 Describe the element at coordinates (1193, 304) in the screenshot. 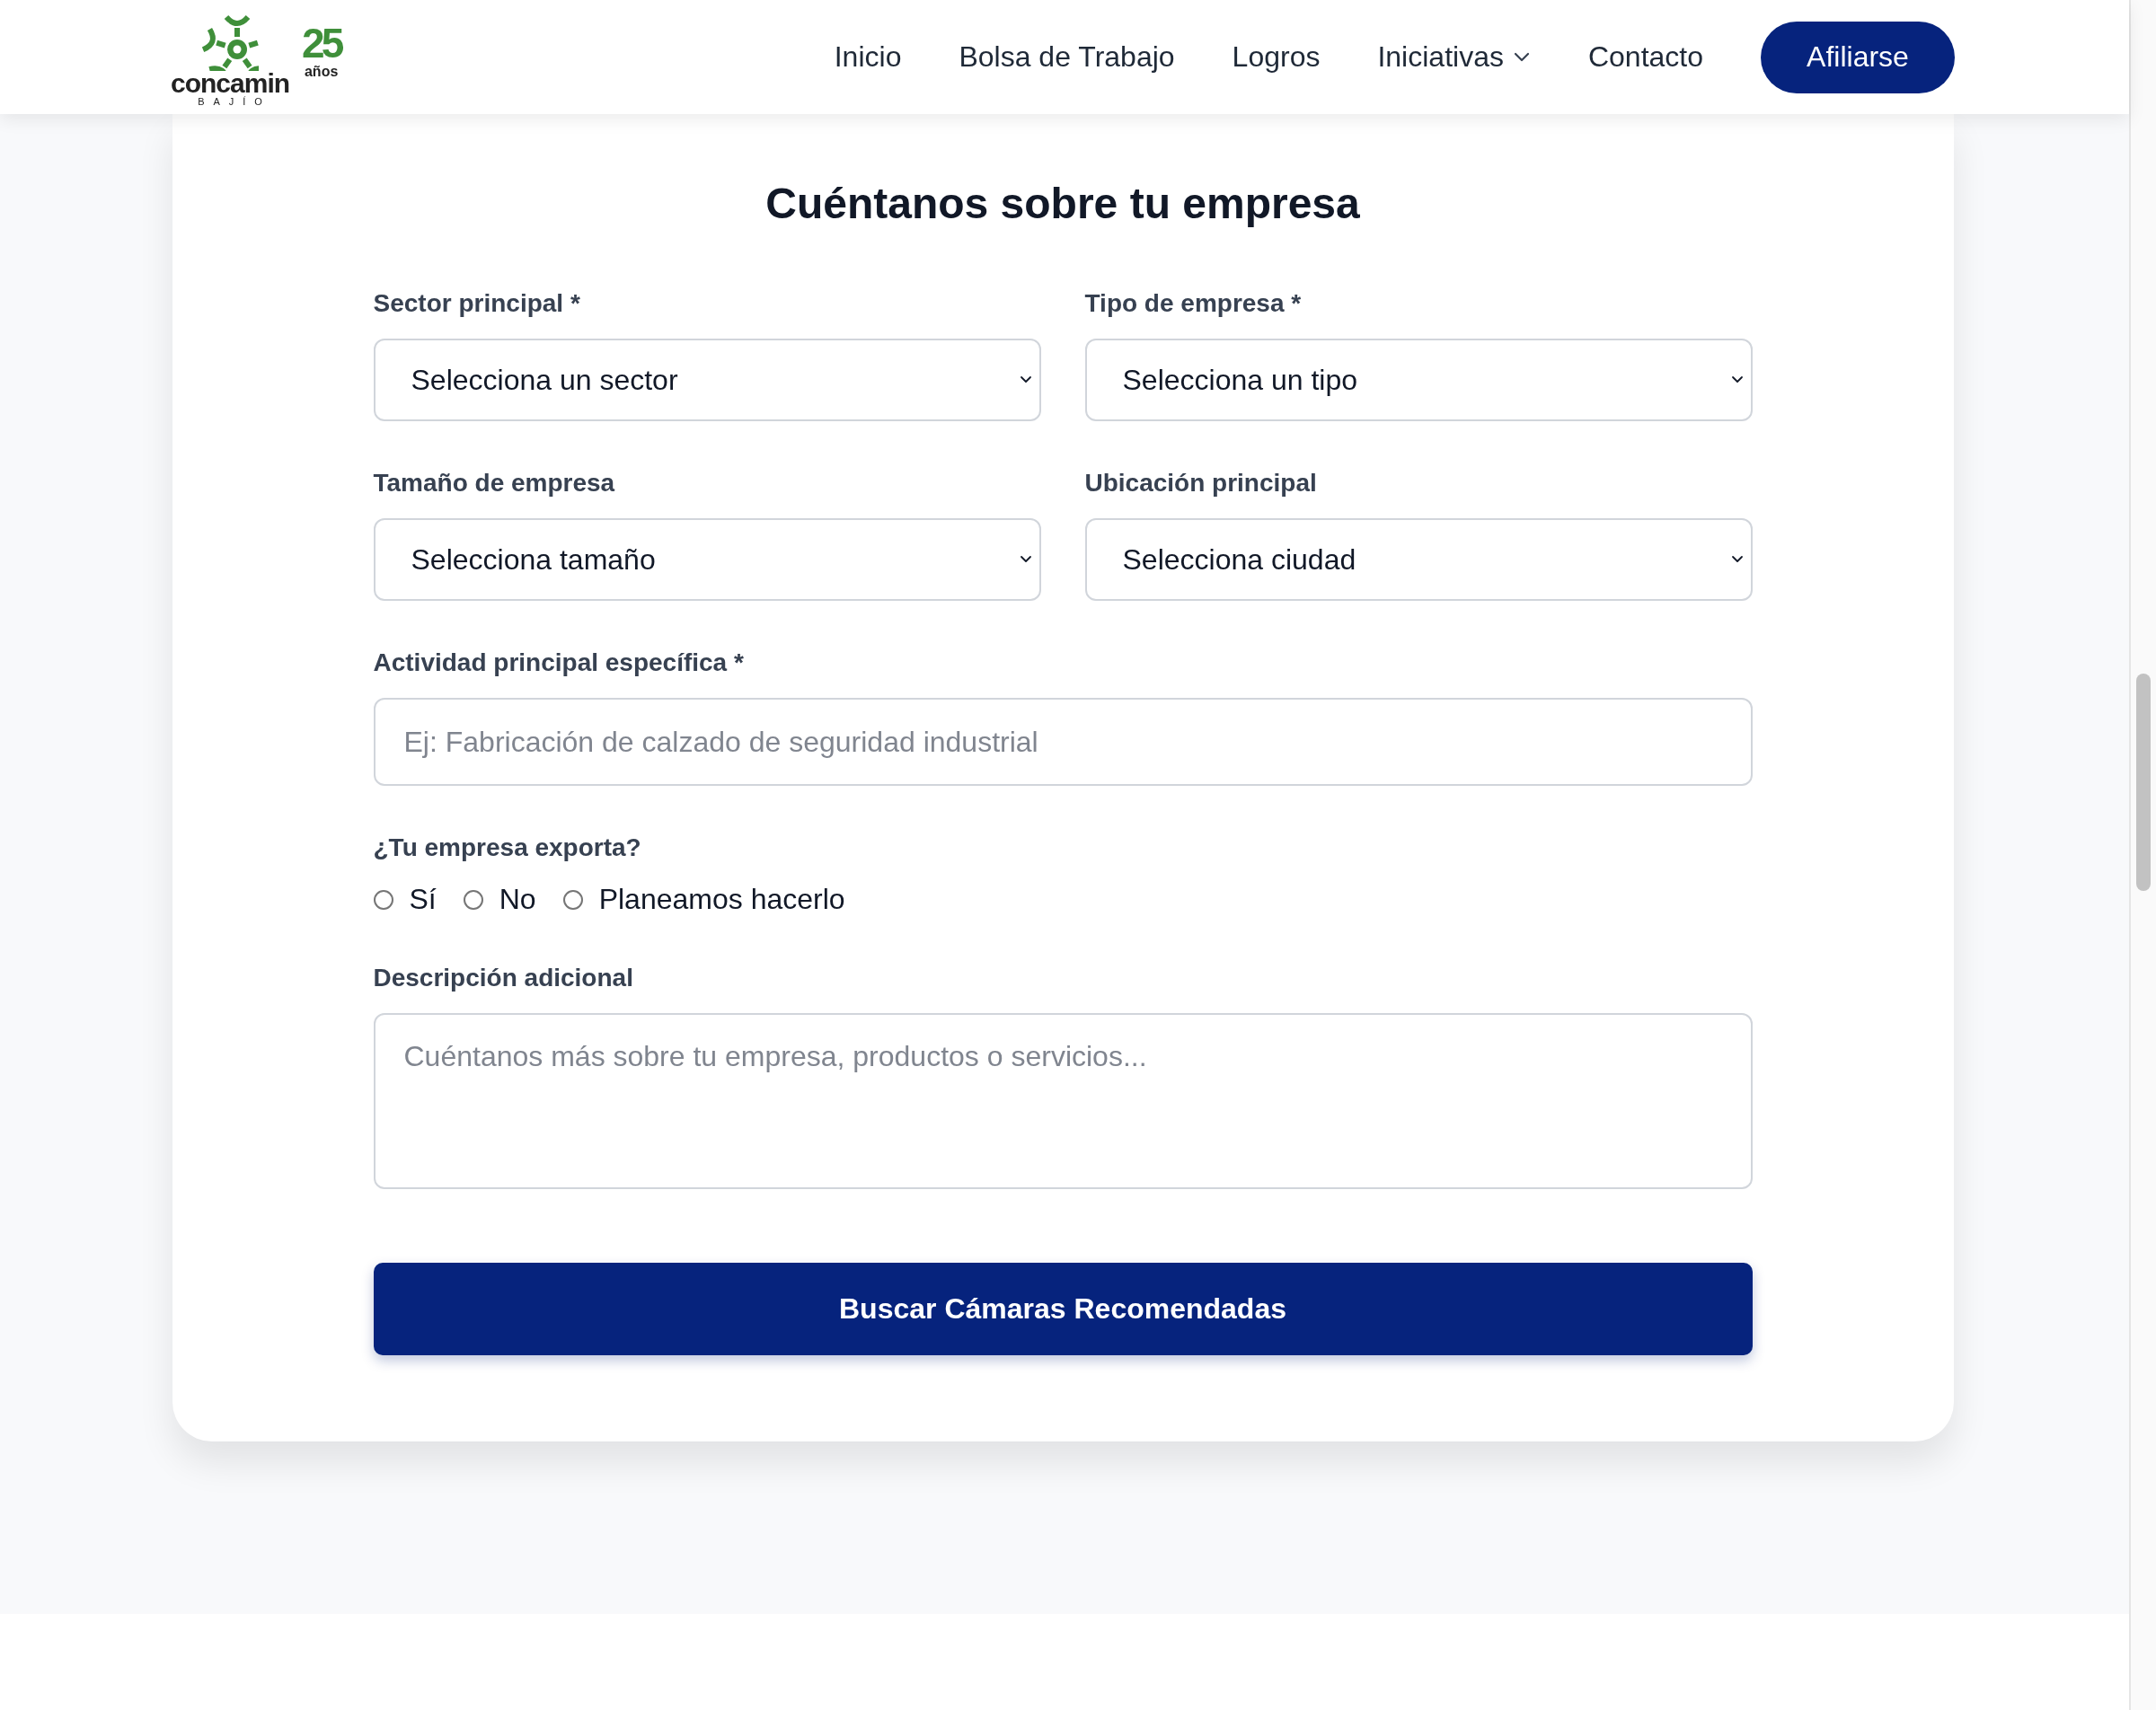

I see `field-label: Tipo de empresa *` at that location.